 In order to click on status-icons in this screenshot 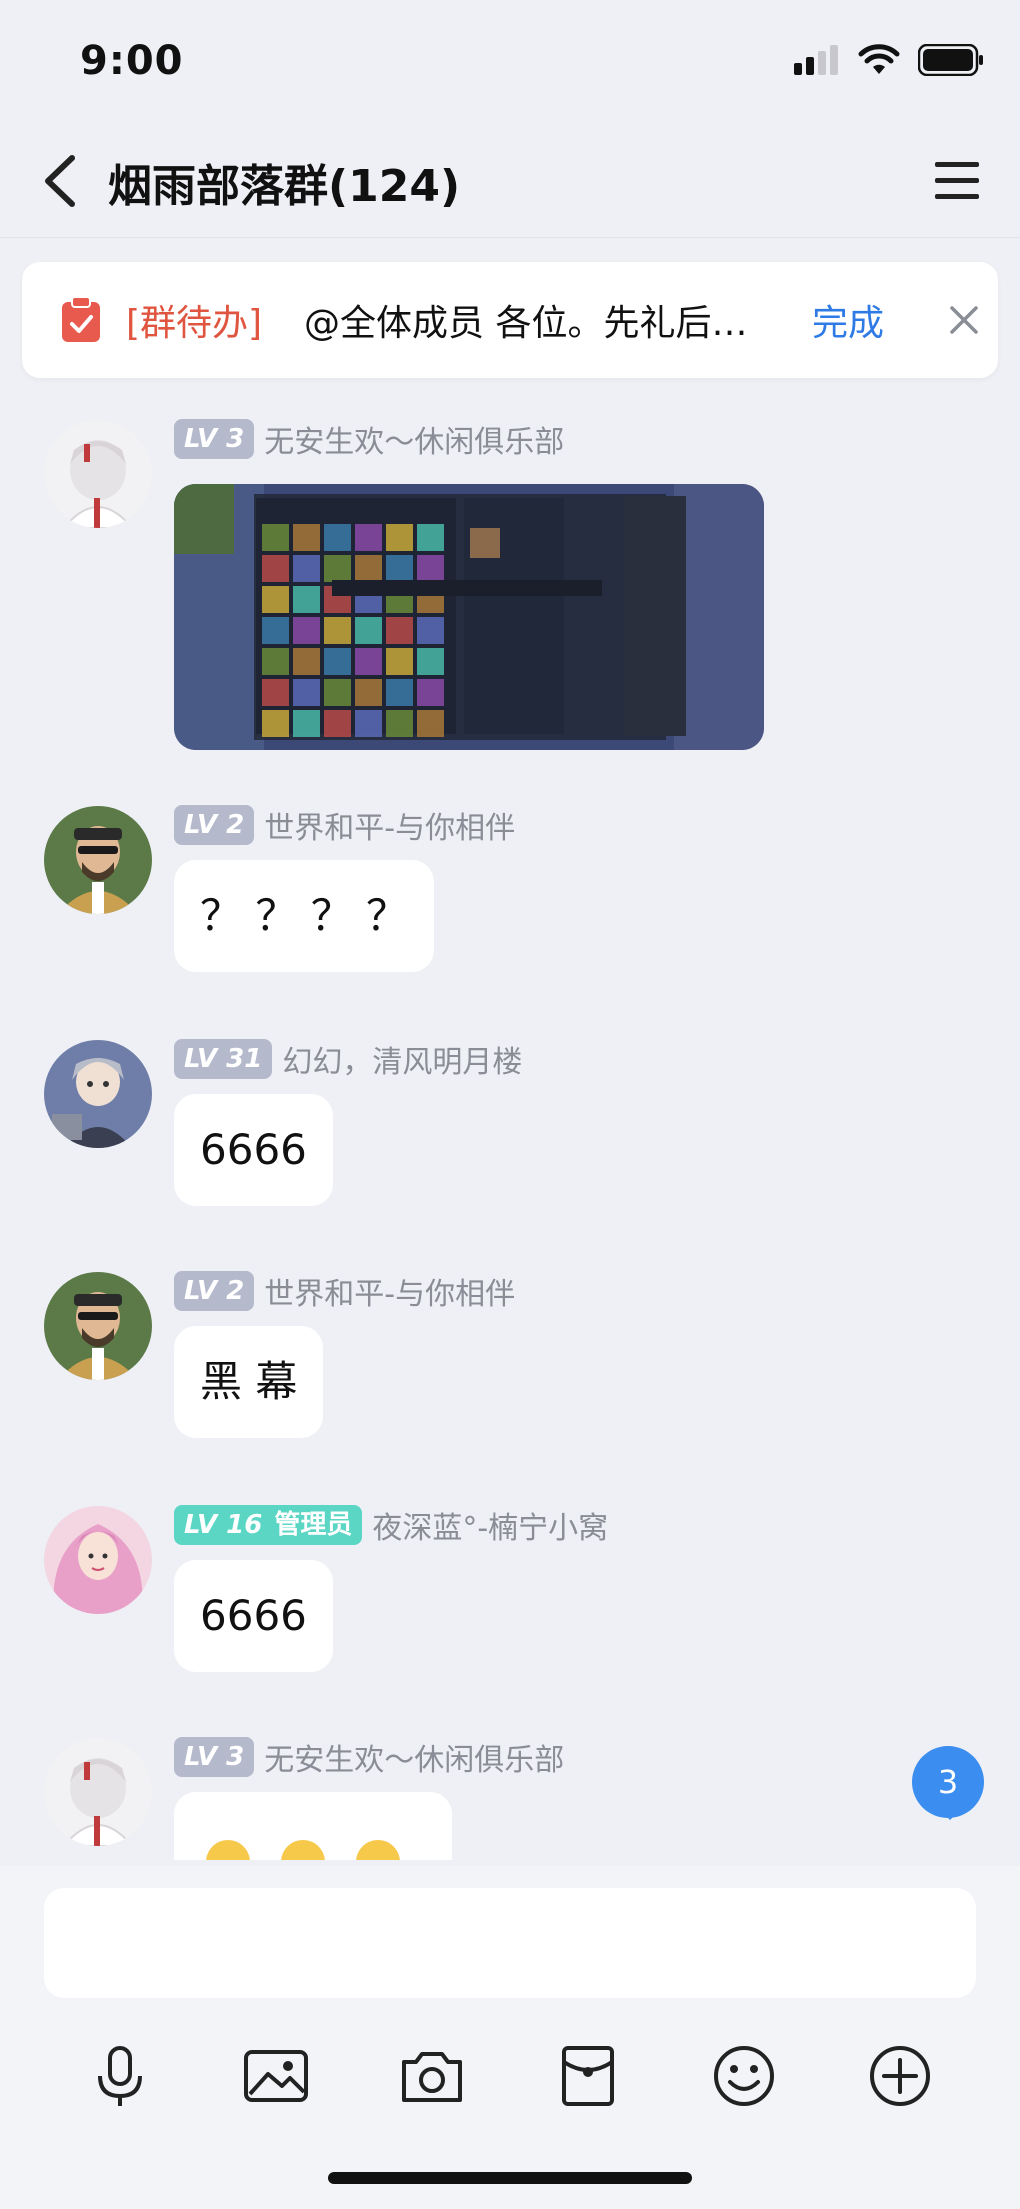, I will do `click(889, 60)`.